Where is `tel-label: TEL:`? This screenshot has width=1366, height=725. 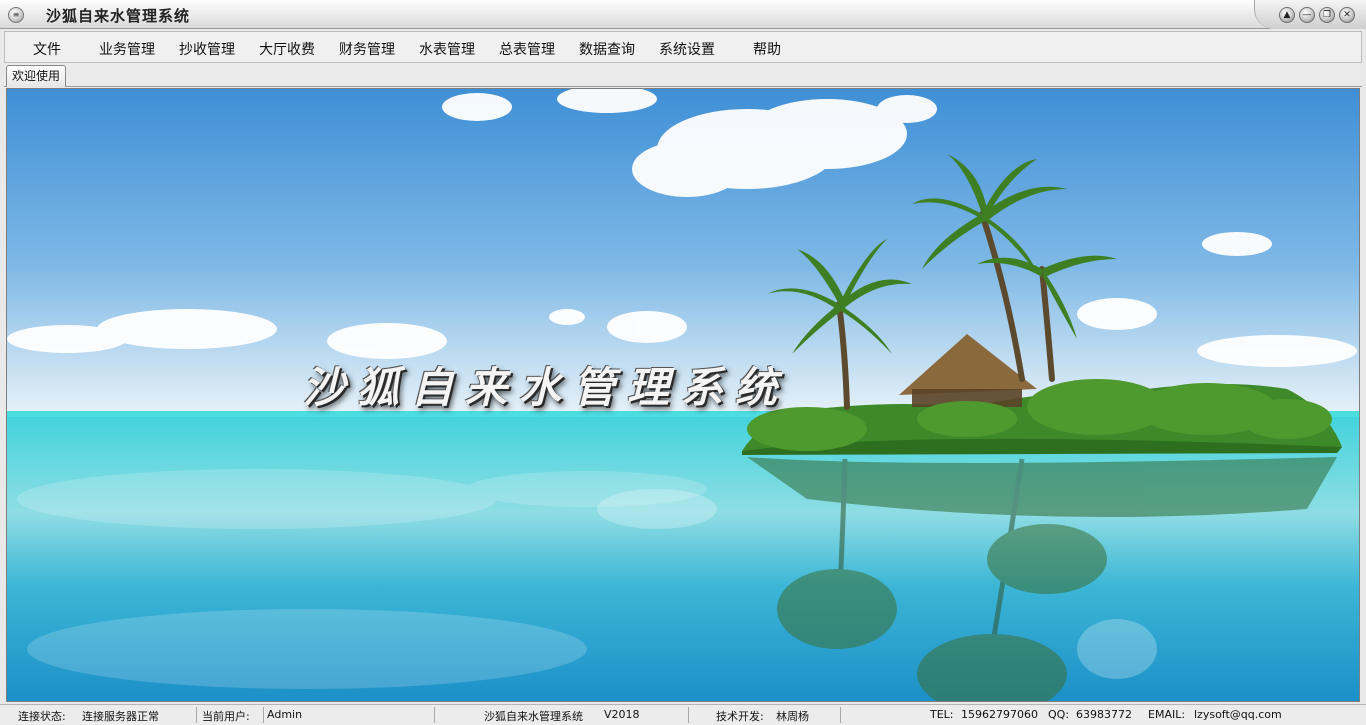 tel-label: TEL: is located at coordinates (942, 714).